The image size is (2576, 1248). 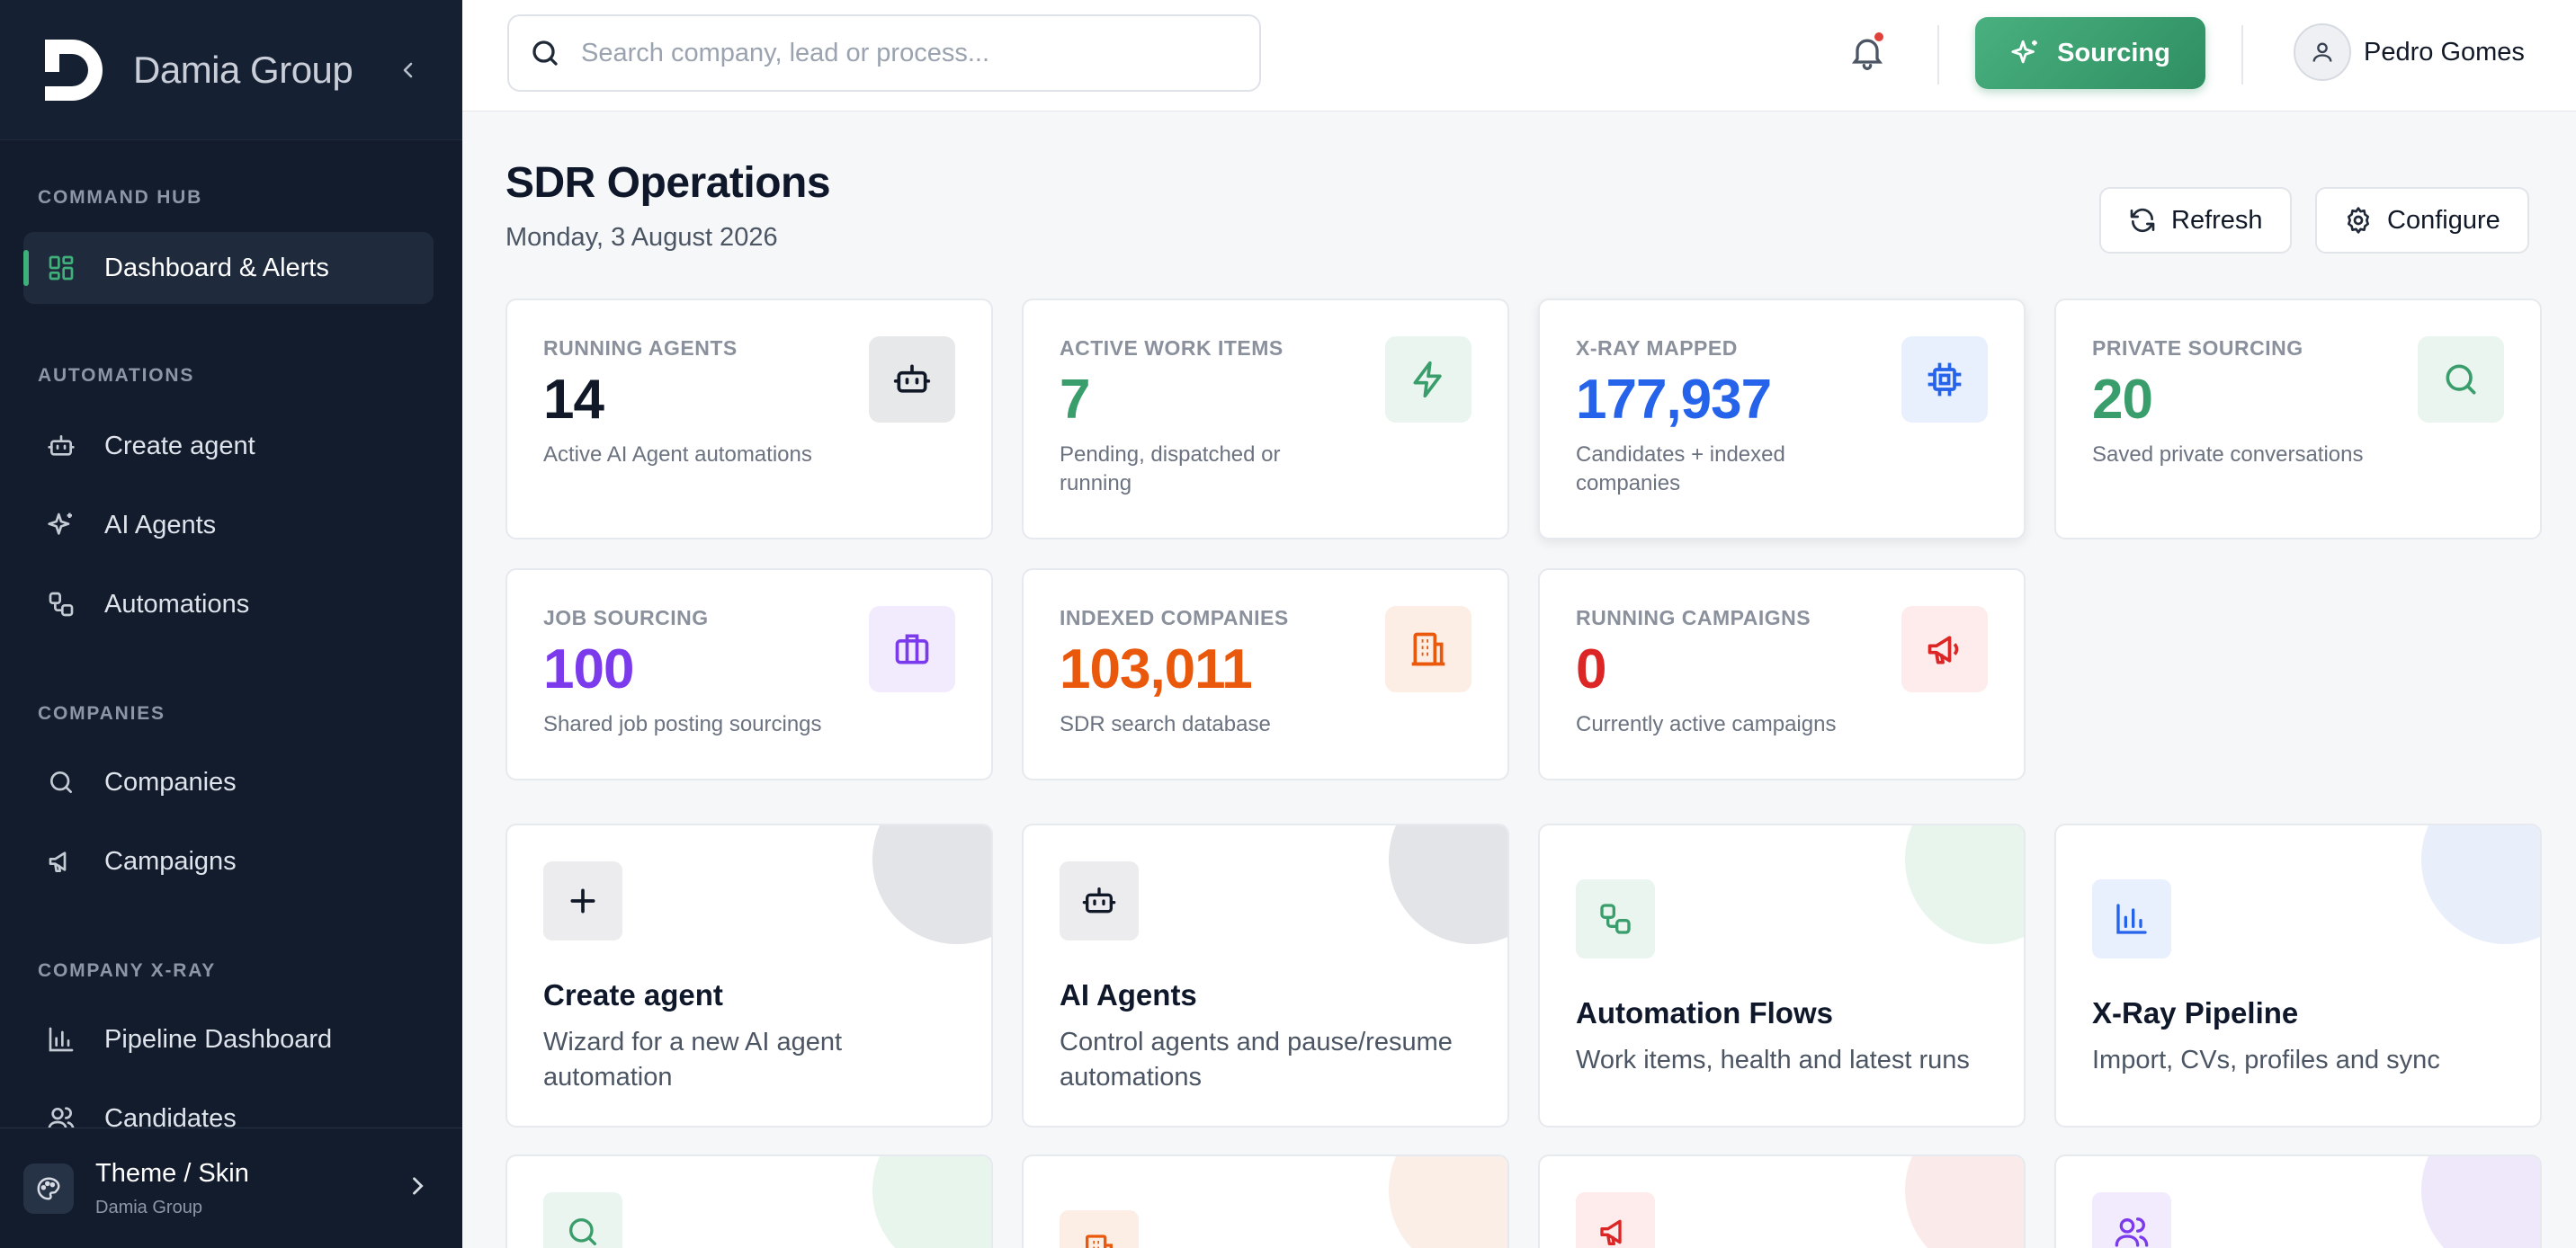 I want to click on sidebar-item-pipeline-dashboard: Pipeline Dashboard, so click(x=228, y=1039).